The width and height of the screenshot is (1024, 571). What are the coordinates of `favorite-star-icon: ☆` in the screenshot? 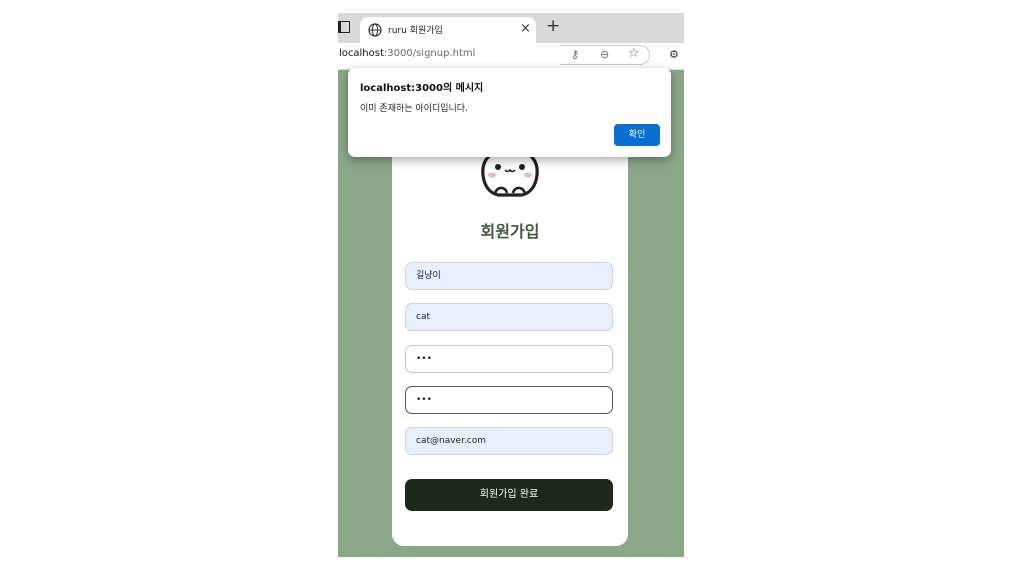 It's located at (634, 53).